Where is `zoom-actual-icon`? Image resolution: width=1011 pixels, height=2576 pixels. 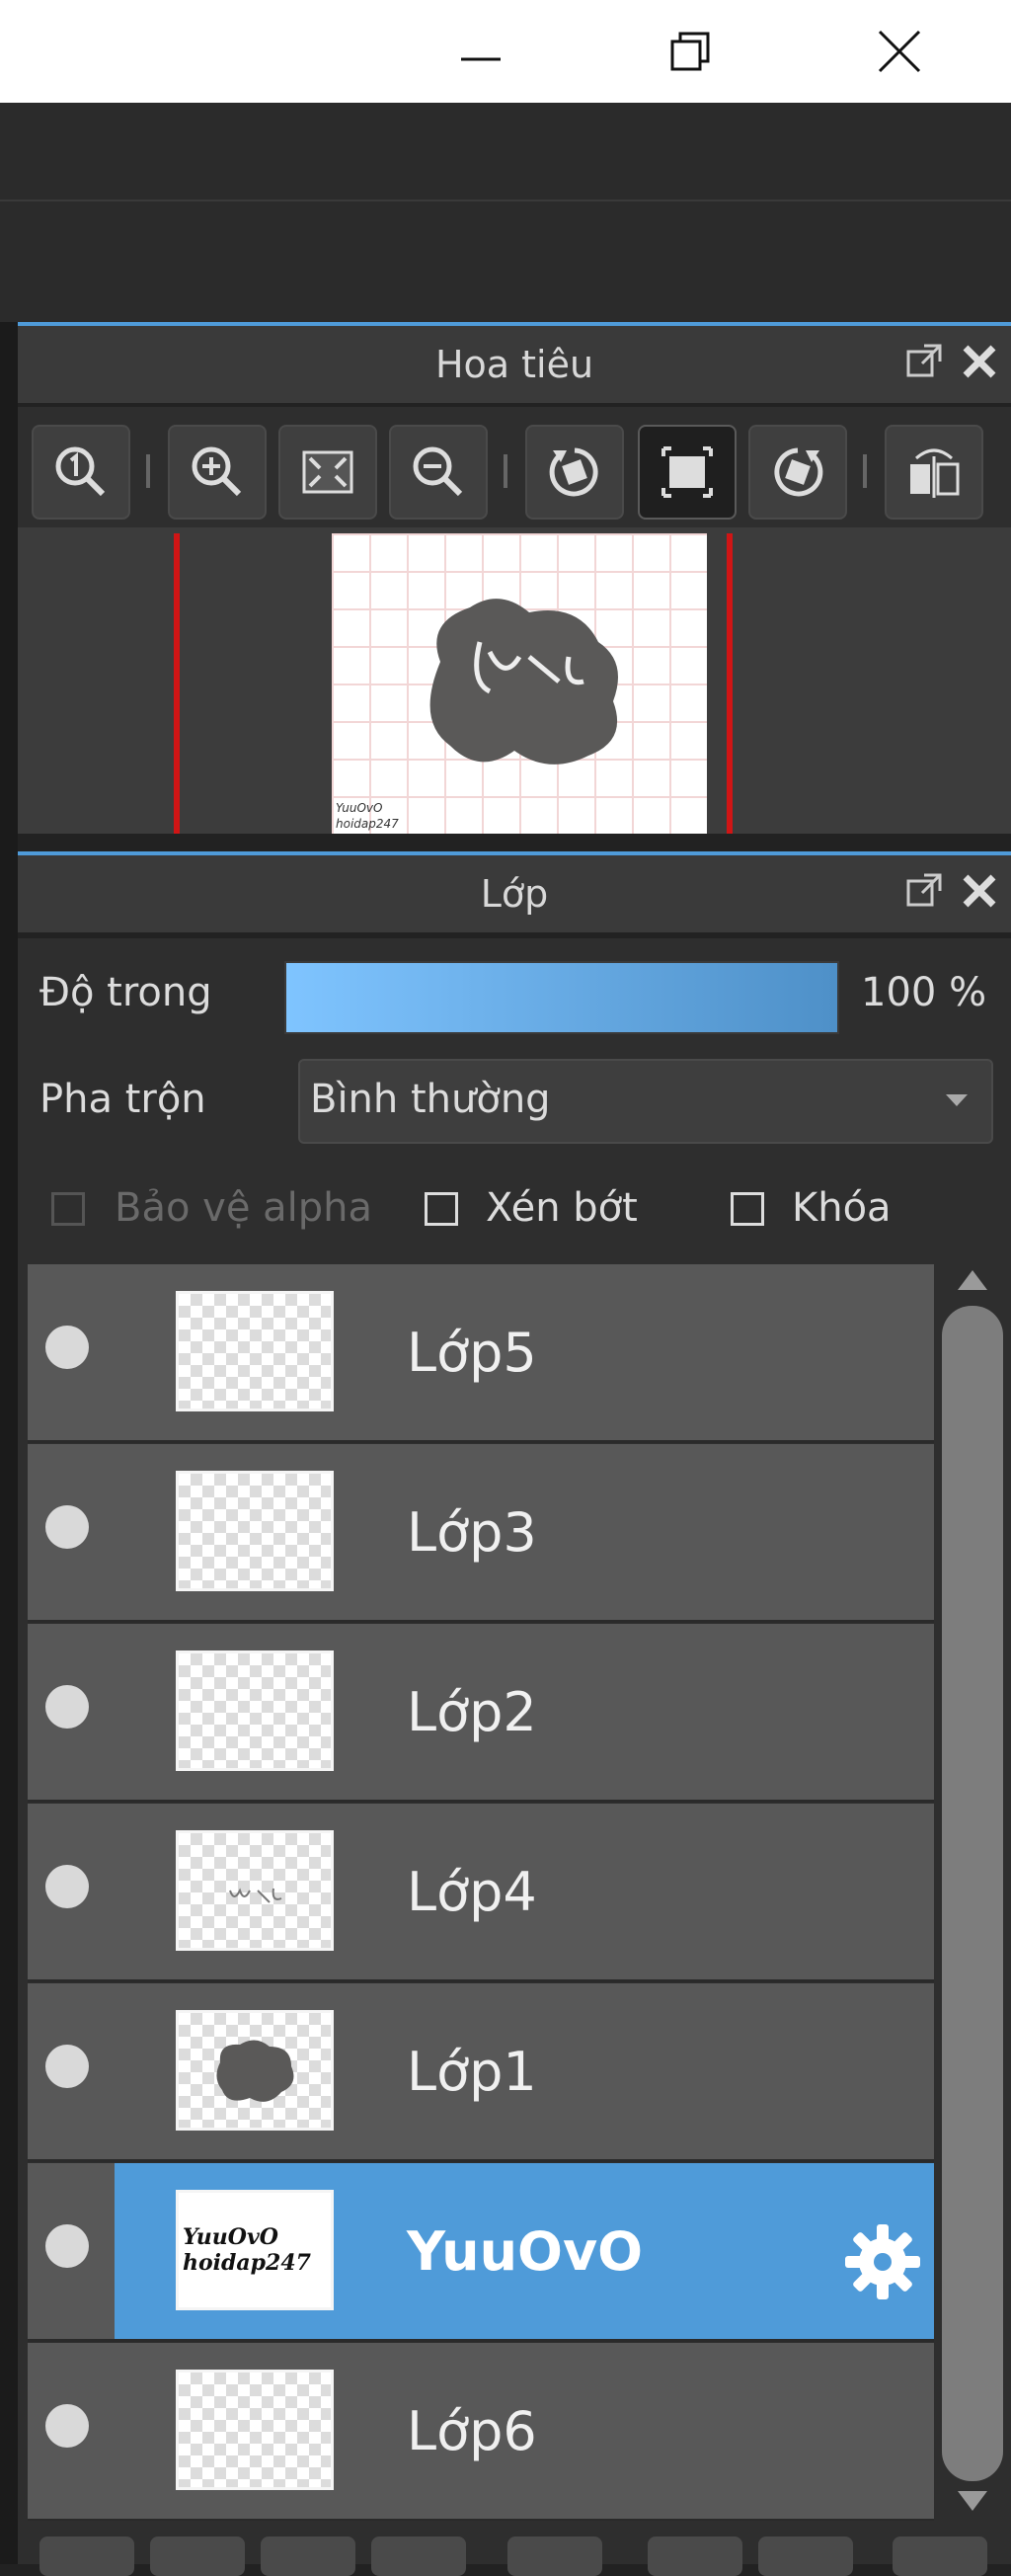
zoom-actual-icon is located at coordinates (80, 471).